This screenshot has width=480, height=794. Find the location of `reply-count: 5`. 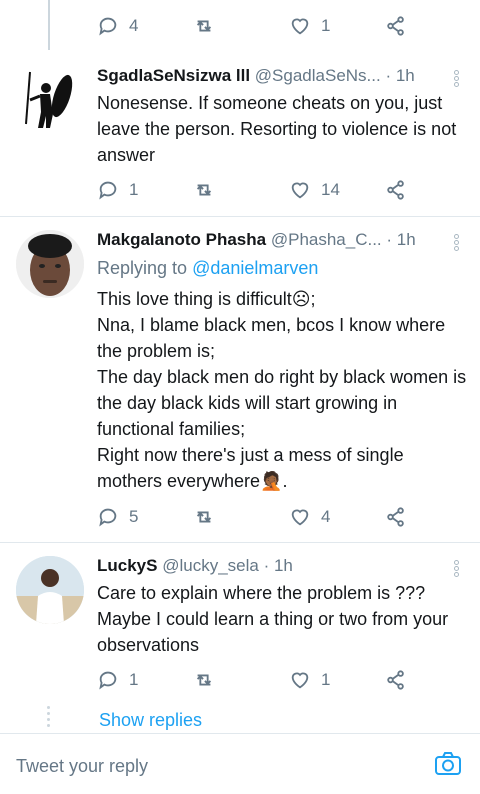

reply-count: 5 is located at coordinates (134, 516).